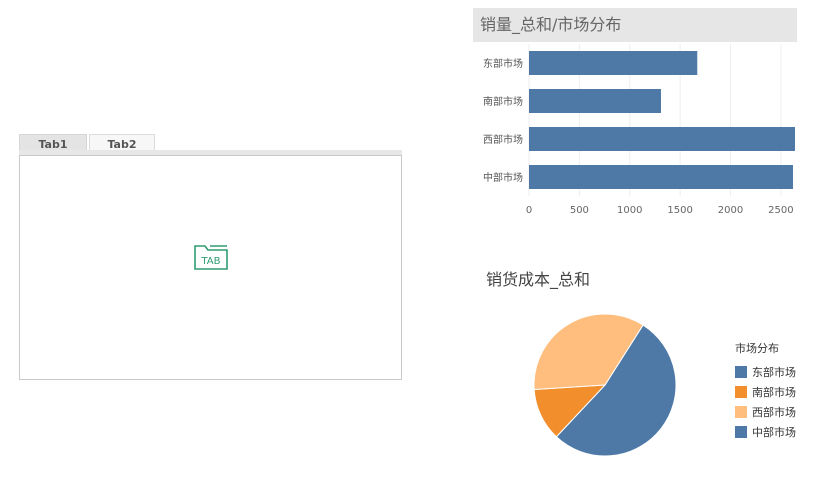 Image resolution: width=823 pixels, height=491 pixels. What do you see at coordinates (774, 392) in the screenshot?
I see `legend-label: 南部市场` at bounding box center [774, 392].